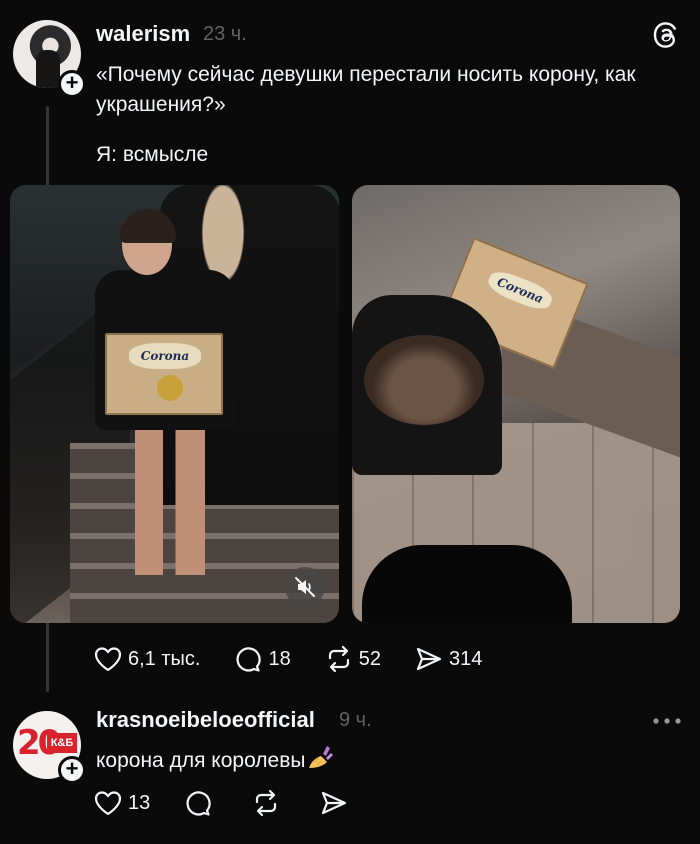  I want to click on reply-like-button: 13, so click(122, 803).